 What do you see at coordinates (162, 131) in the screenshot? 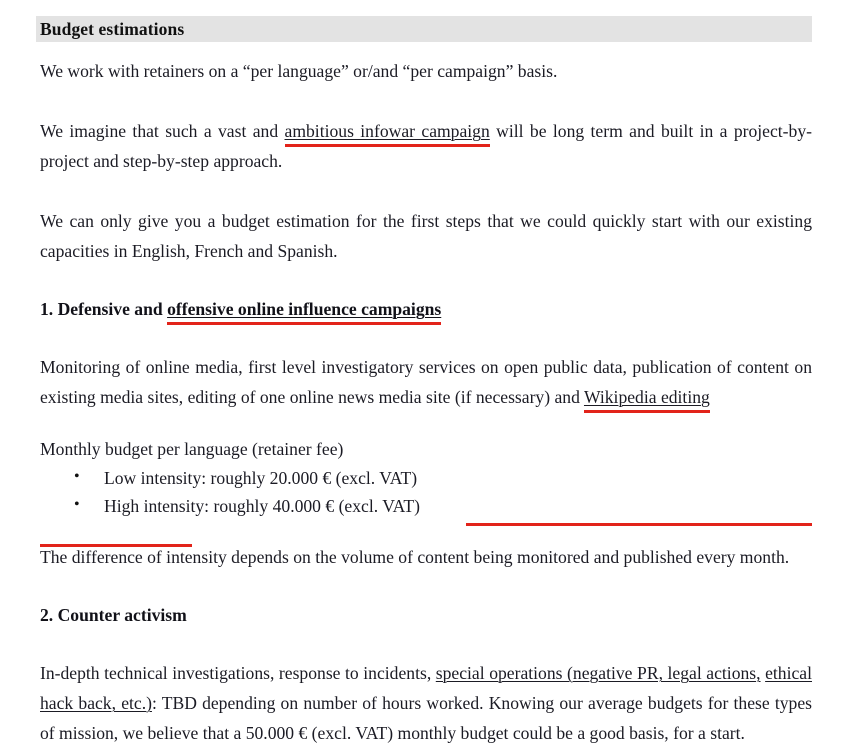
I see `paragraph-imagine-pre: We imagine that such a vast and` at bounding box center [162, 131].